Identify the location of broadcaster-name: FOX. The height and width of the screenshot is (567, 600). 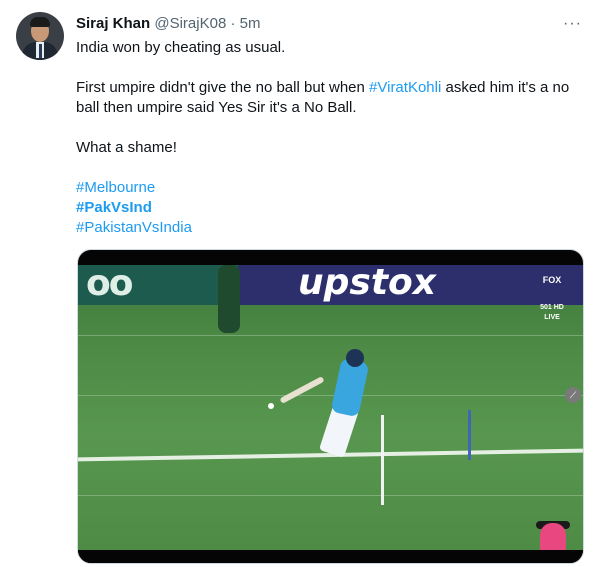
(552, 280).